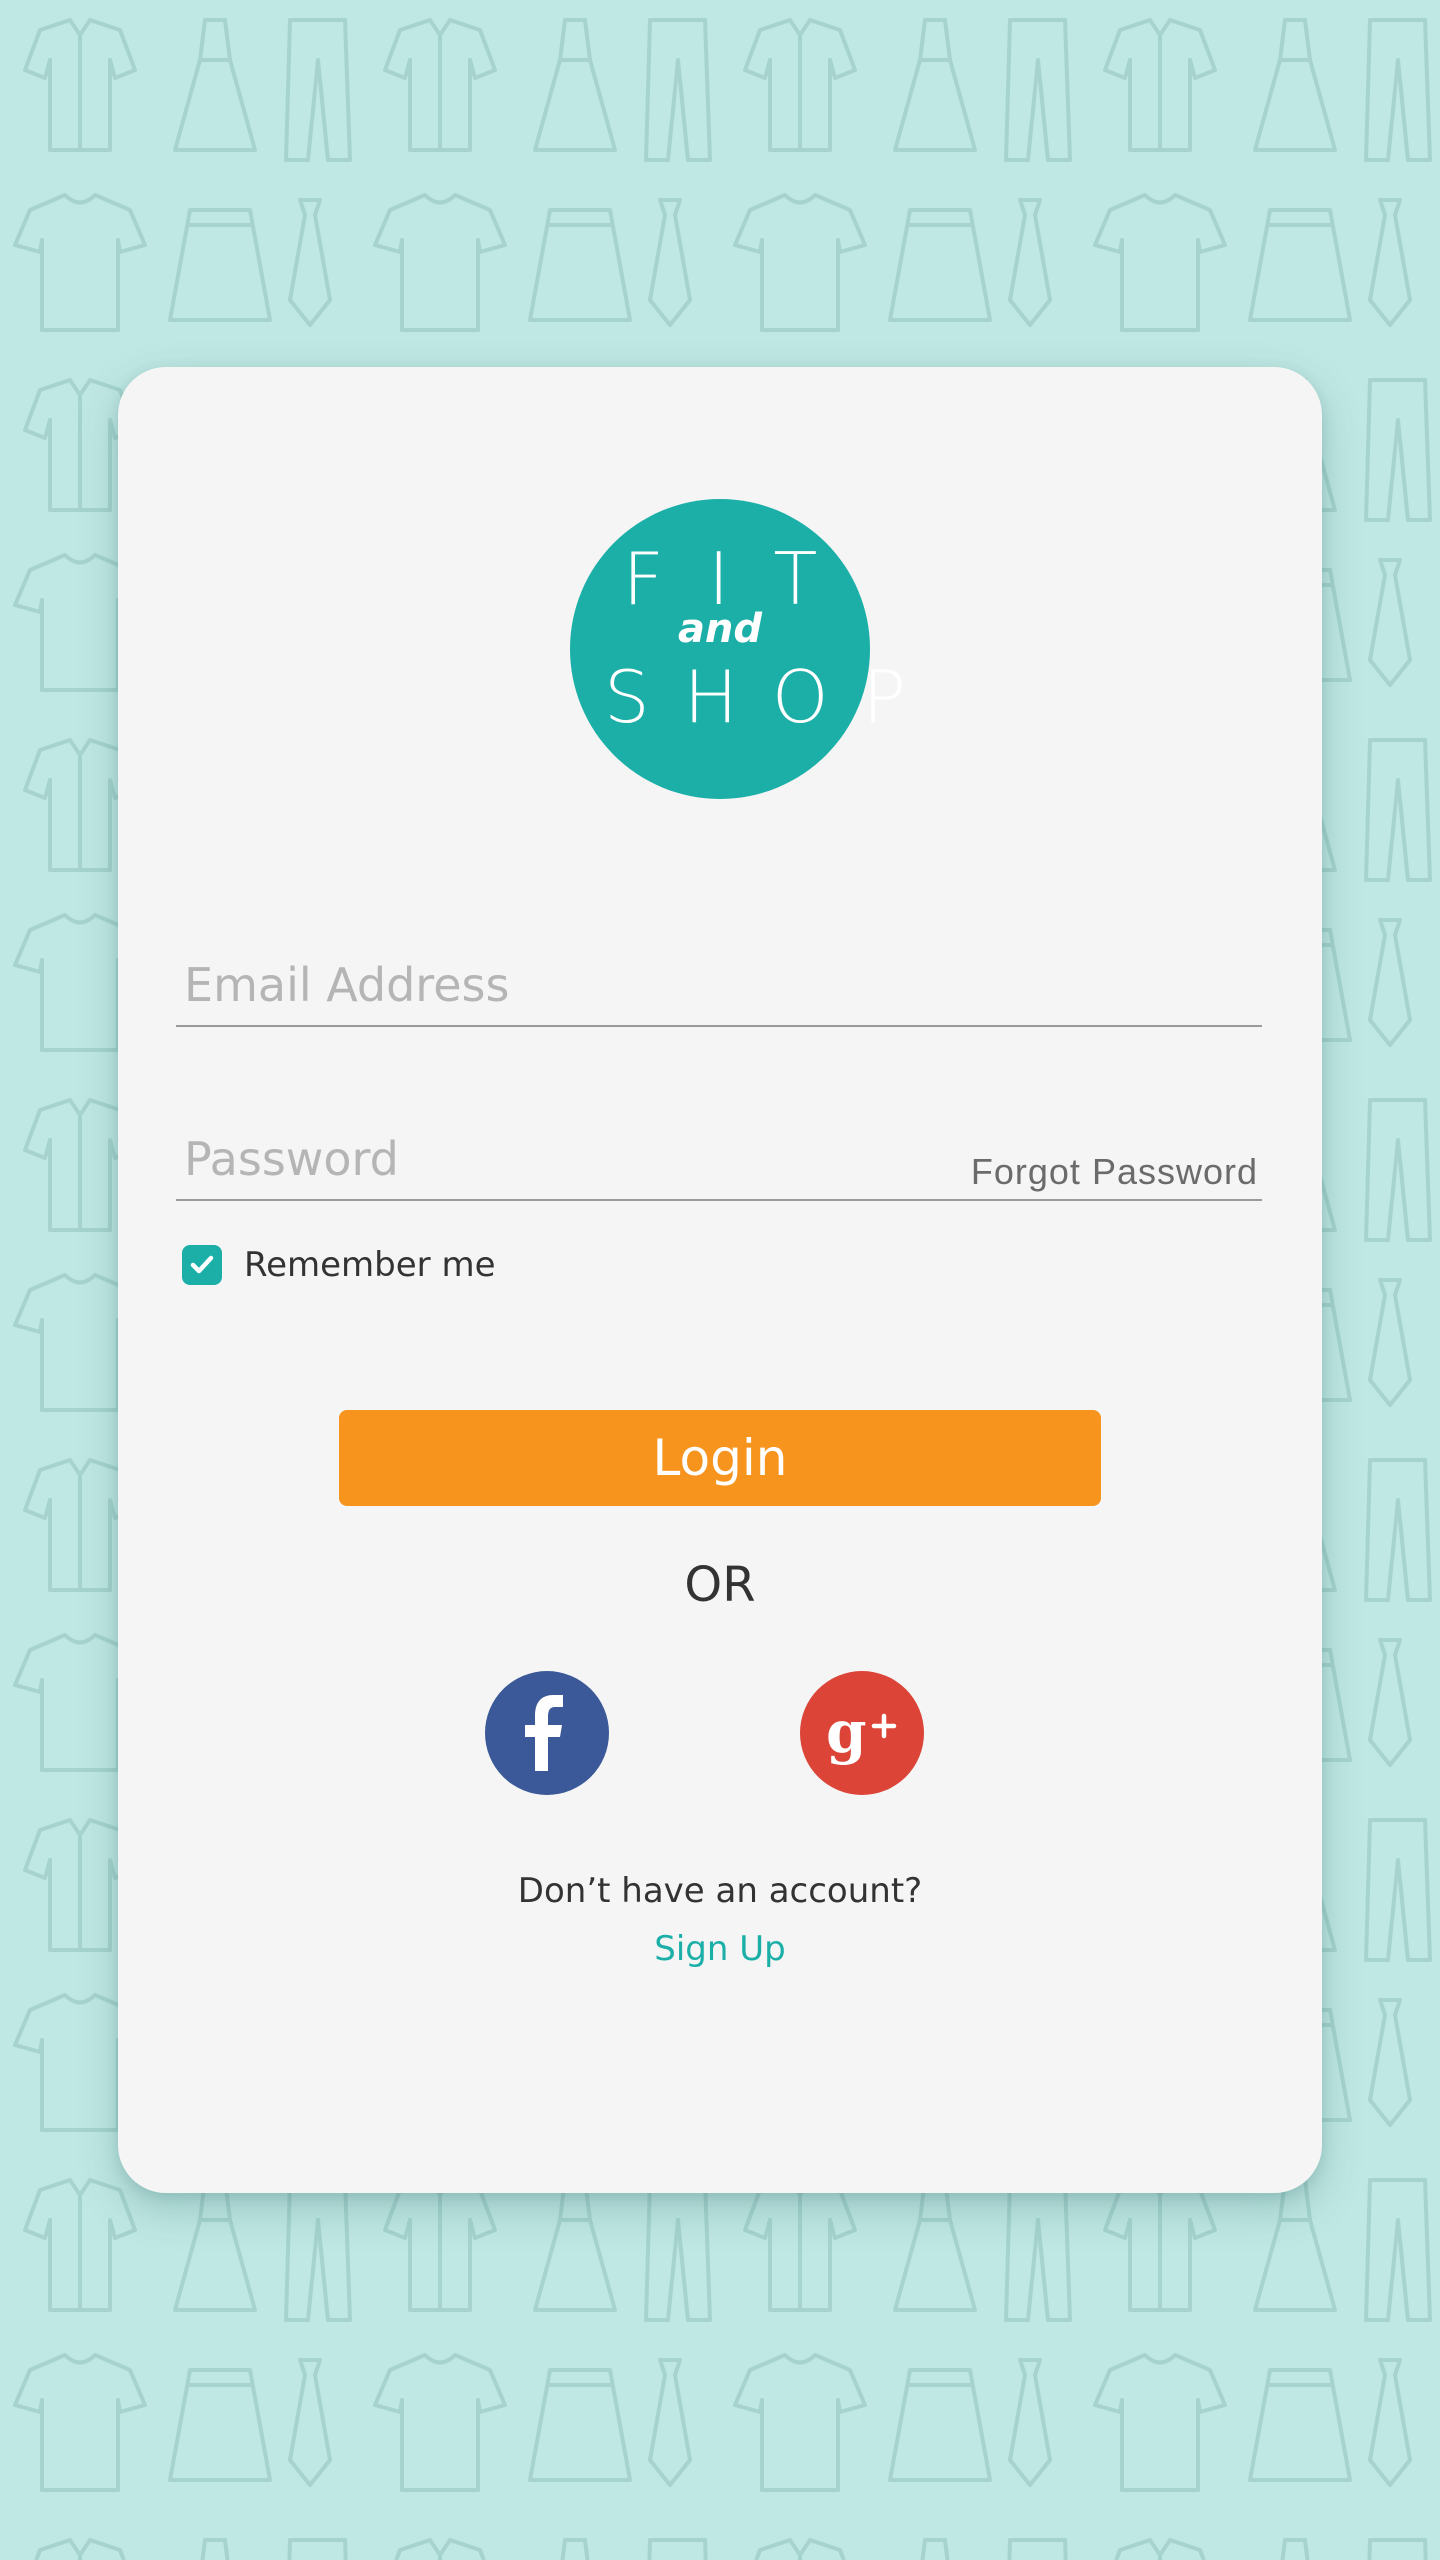 This screenshot has height=2560, width=1440. I want to click on password-input, so click(564, 1159).